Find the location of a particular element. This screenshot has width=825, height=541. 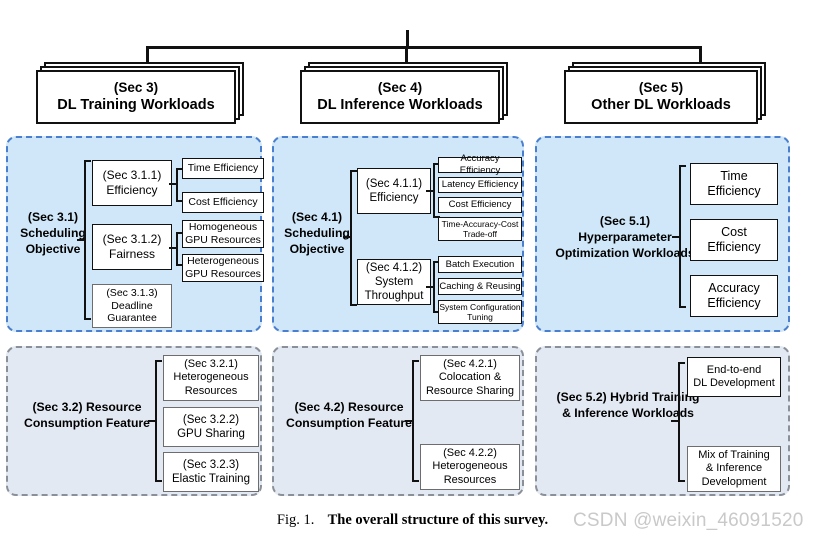

leaf-caching-reusing: Caching & Reusing is located at coordinates (480, 286).